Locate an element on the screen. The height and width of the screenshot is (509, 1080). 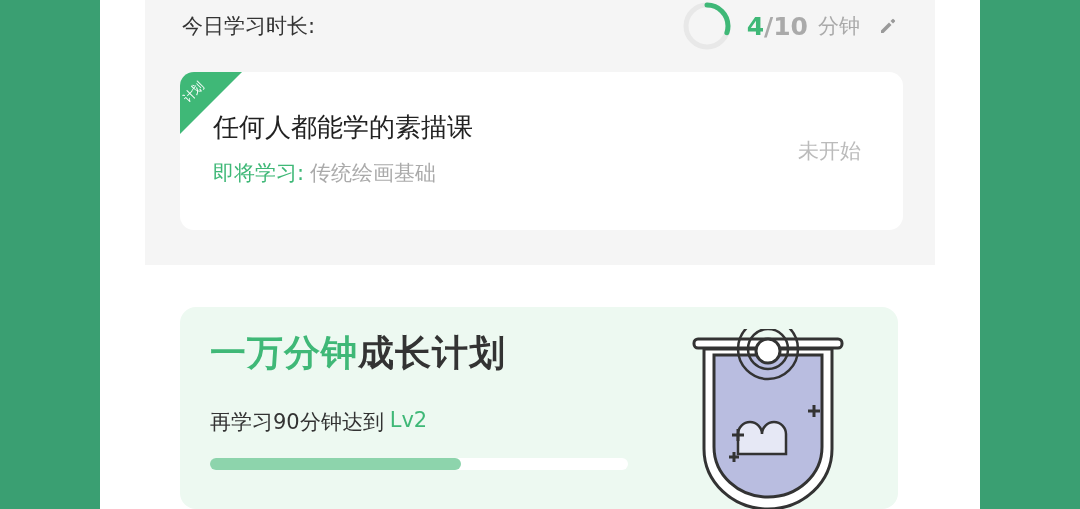
next-label: 即将学习: is located at coordinates (259, 172).